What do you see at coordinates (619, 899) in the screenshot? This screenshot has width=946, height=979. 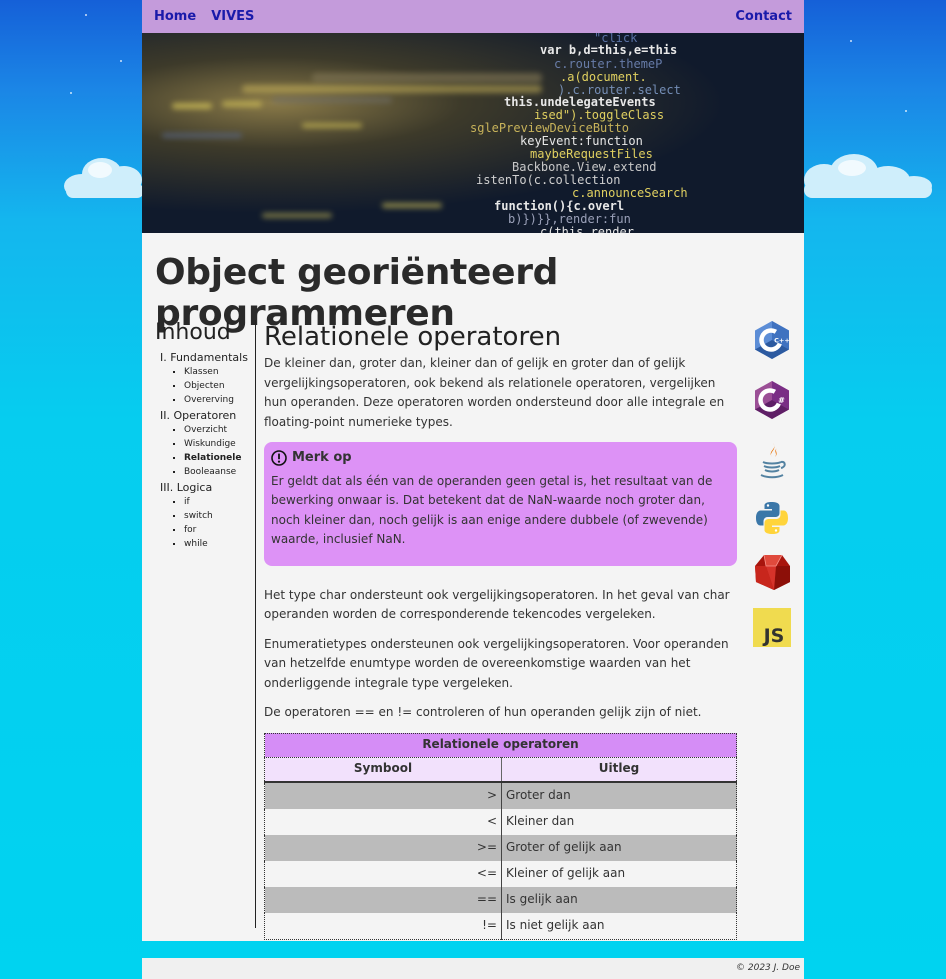 I see `table-cell-uitleg: Is gelijk aan` at bounding box center [619, 899].